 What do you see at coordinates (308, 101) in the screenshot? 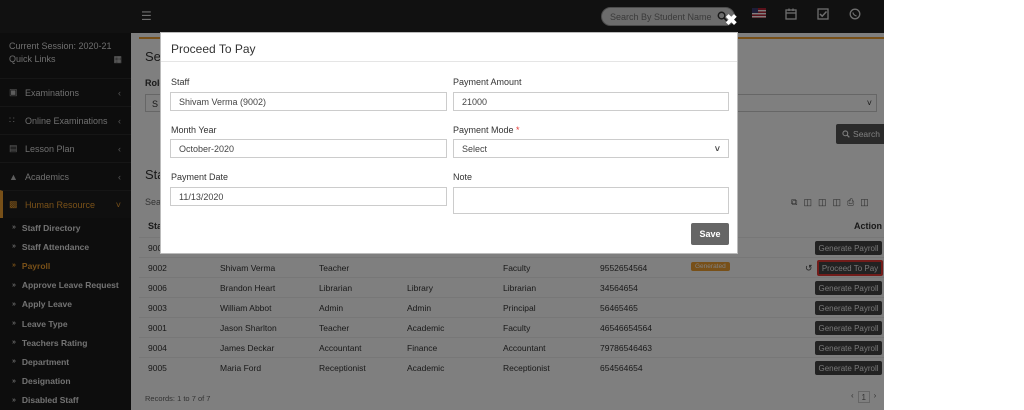
I see `staff-field: Shivam Verma (9002)` at bounding box center [308, 101].